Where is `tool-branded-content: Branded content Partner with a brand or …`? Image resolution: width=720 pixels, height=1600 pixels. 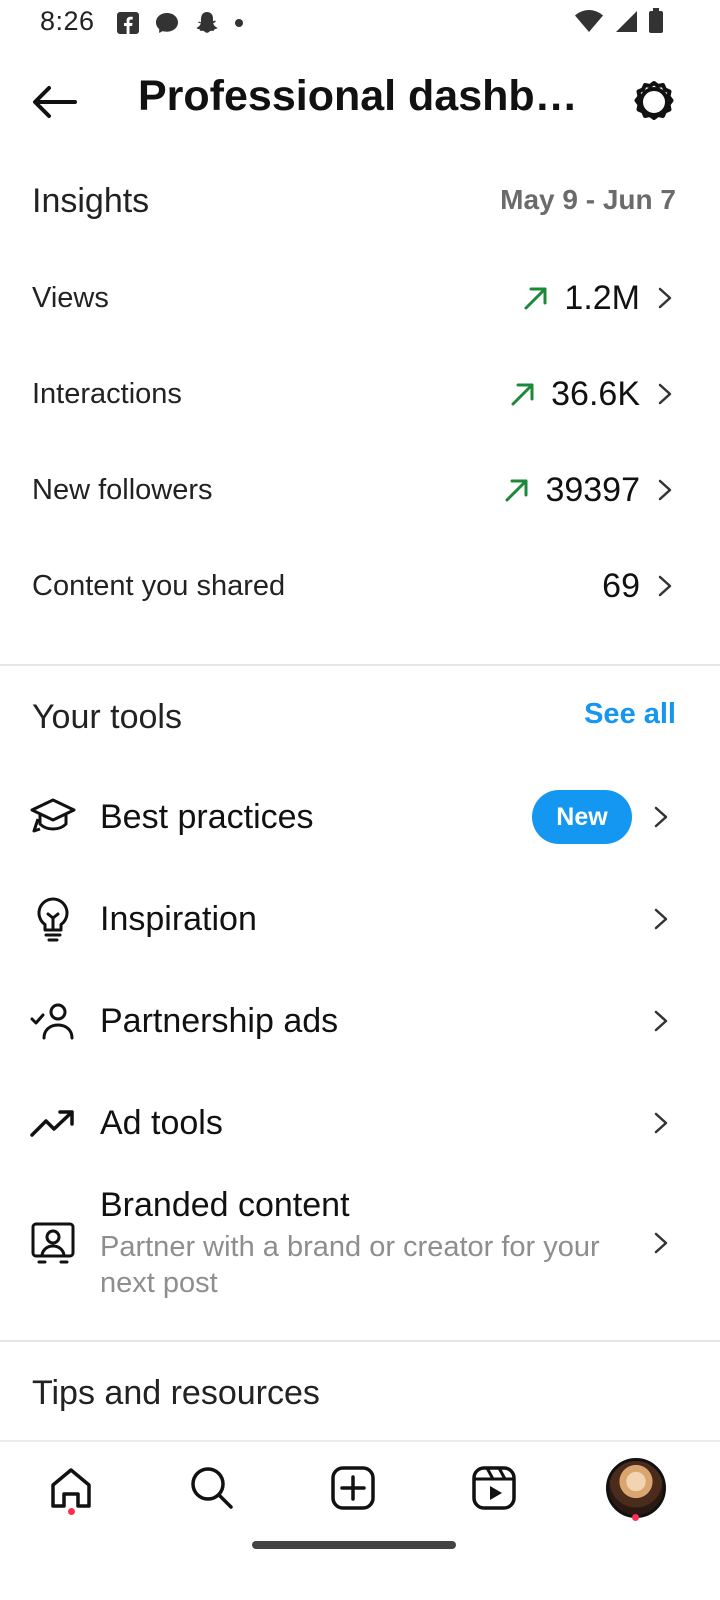 tool-branded-content: Branded content Partner with a brand or … is located at coordinates (360, 1243).